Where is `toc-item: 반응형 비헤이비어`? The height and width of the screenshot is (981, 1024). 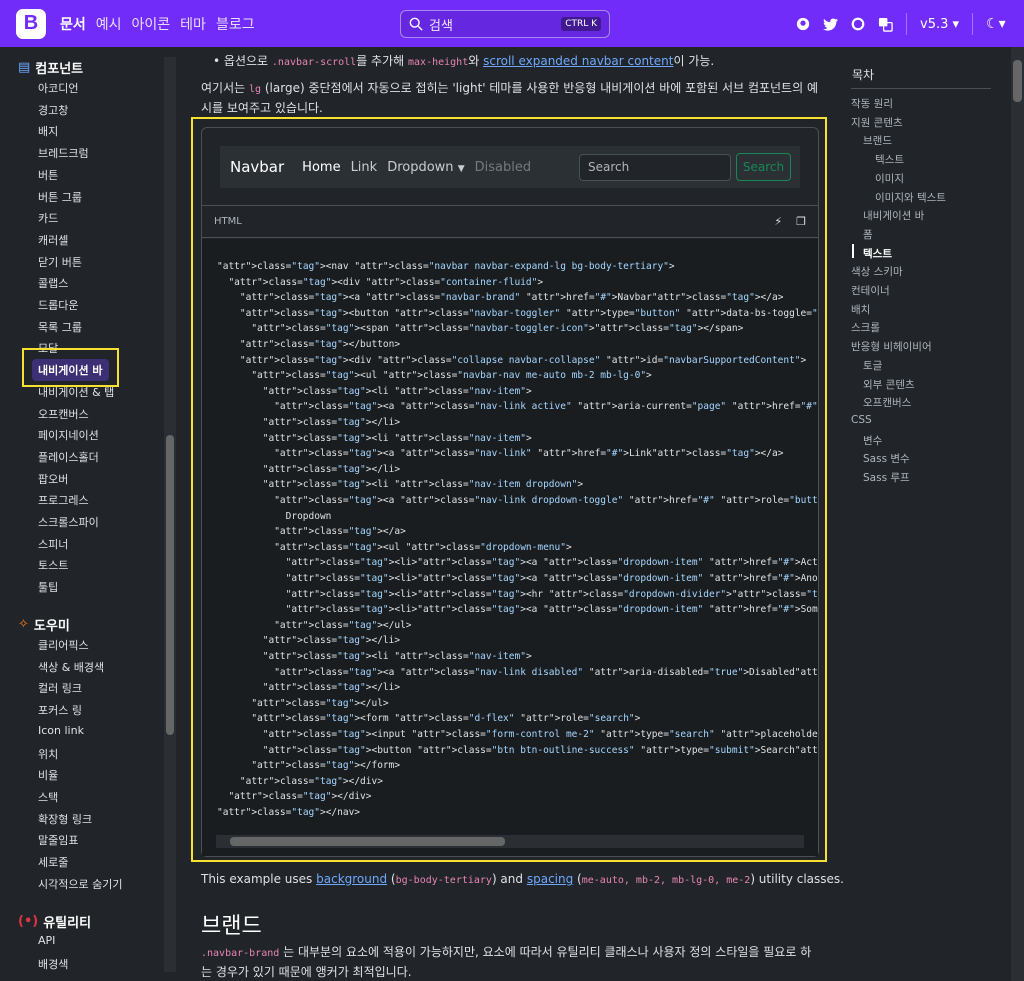
toc-item: 반응형 비헤이비어 is located at coordinates (891, 346).